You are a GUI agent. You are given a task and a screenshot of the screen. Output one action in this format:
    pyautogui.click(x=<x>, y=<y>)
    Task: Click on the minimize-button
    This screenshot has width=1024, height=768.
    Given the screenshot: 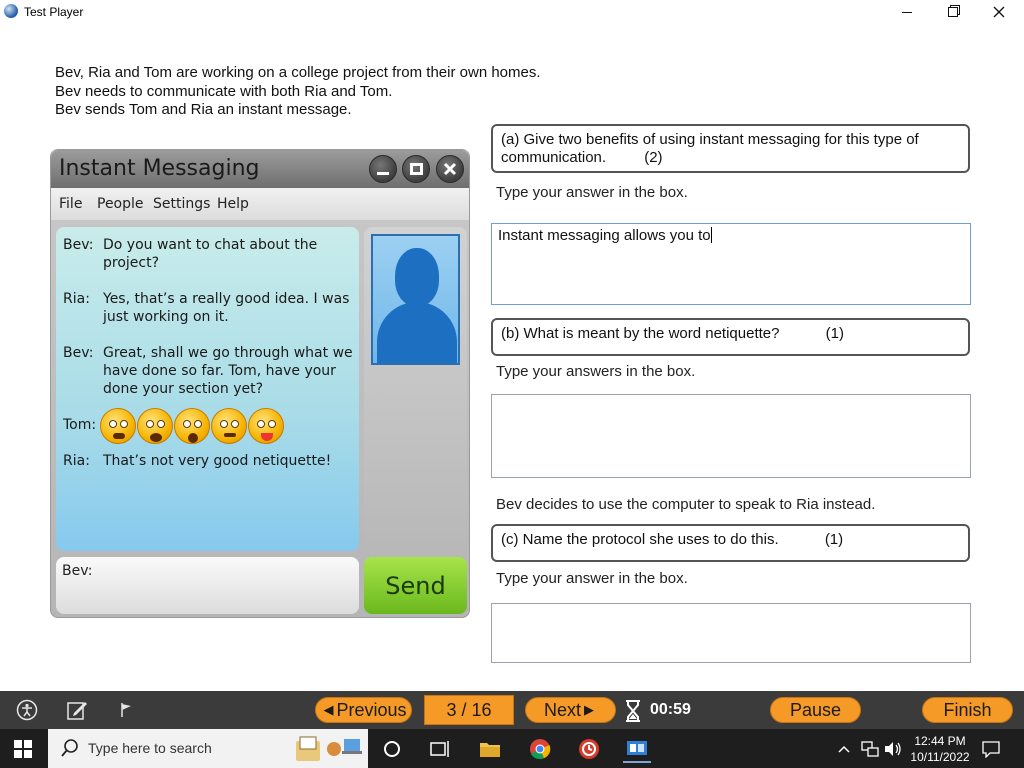 What is the action you would take?
    pyautogui.click(x=907, y=12)
    